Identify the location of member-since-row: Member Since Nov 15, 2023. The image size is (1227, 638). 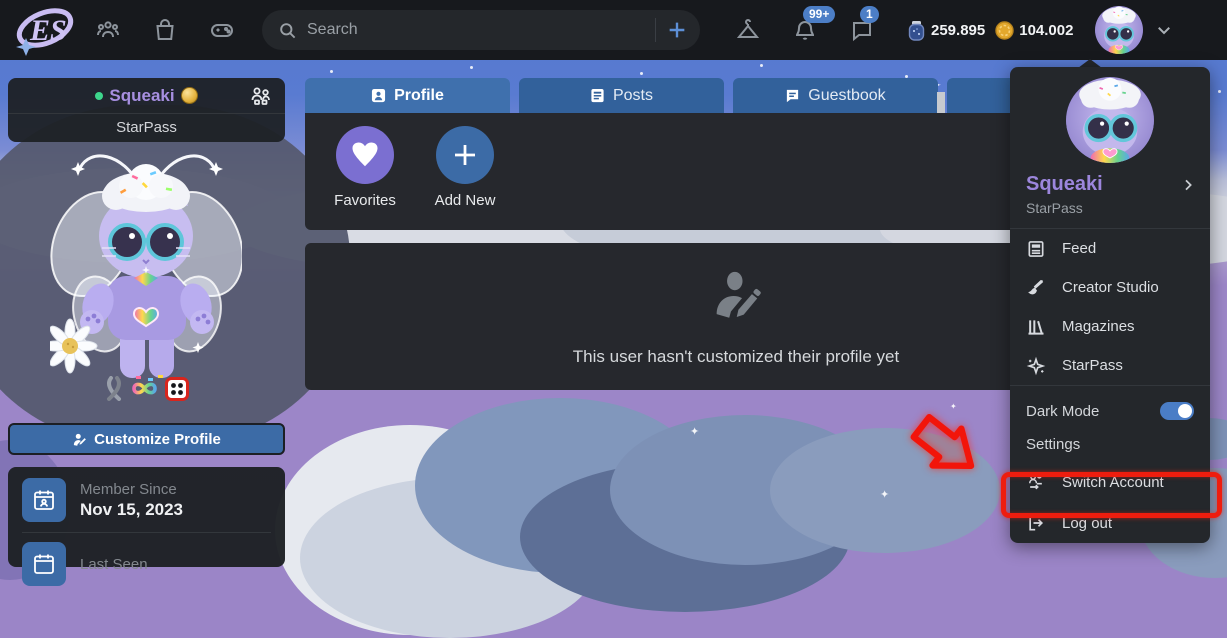
(146, 500).